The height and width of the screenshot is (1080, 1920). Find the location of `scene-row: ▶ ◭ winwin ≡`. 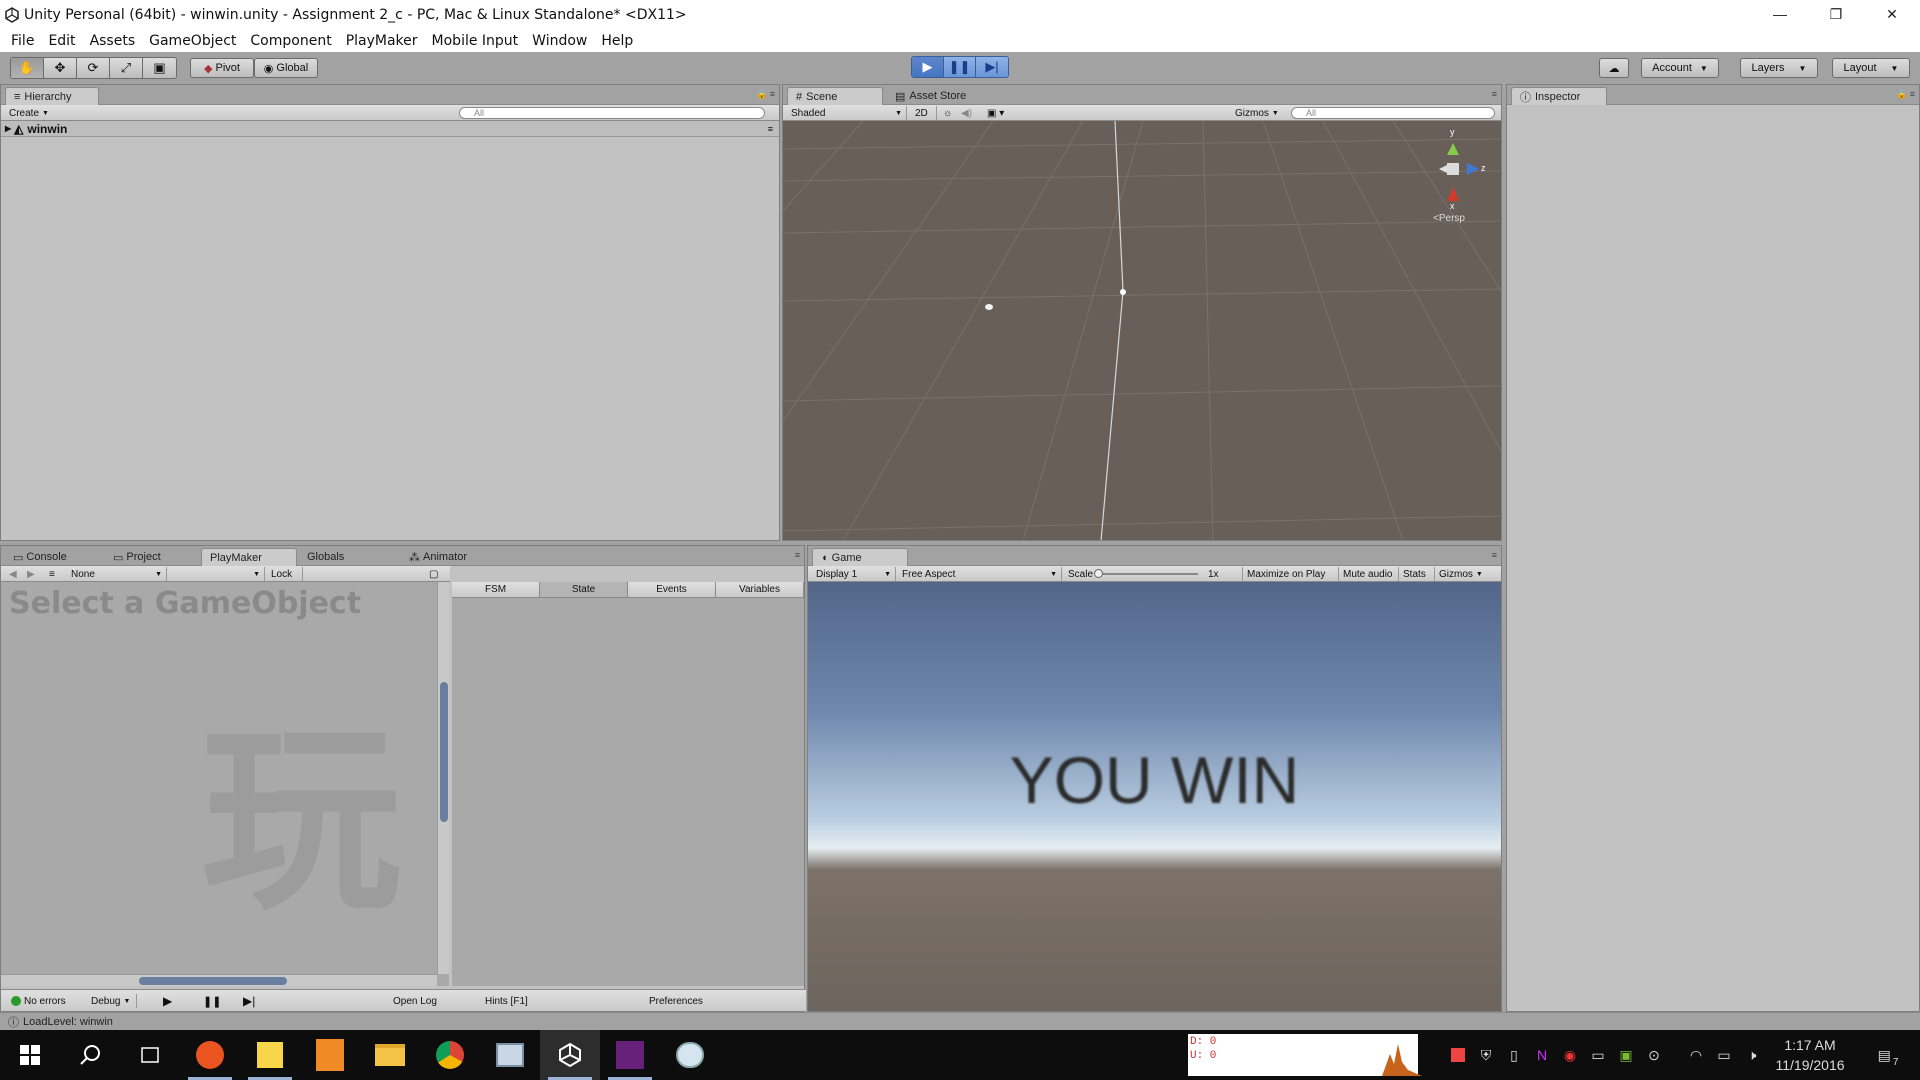

scene-row: ▶ ◭ winwin ≡ is located at coordinates (390, 129).